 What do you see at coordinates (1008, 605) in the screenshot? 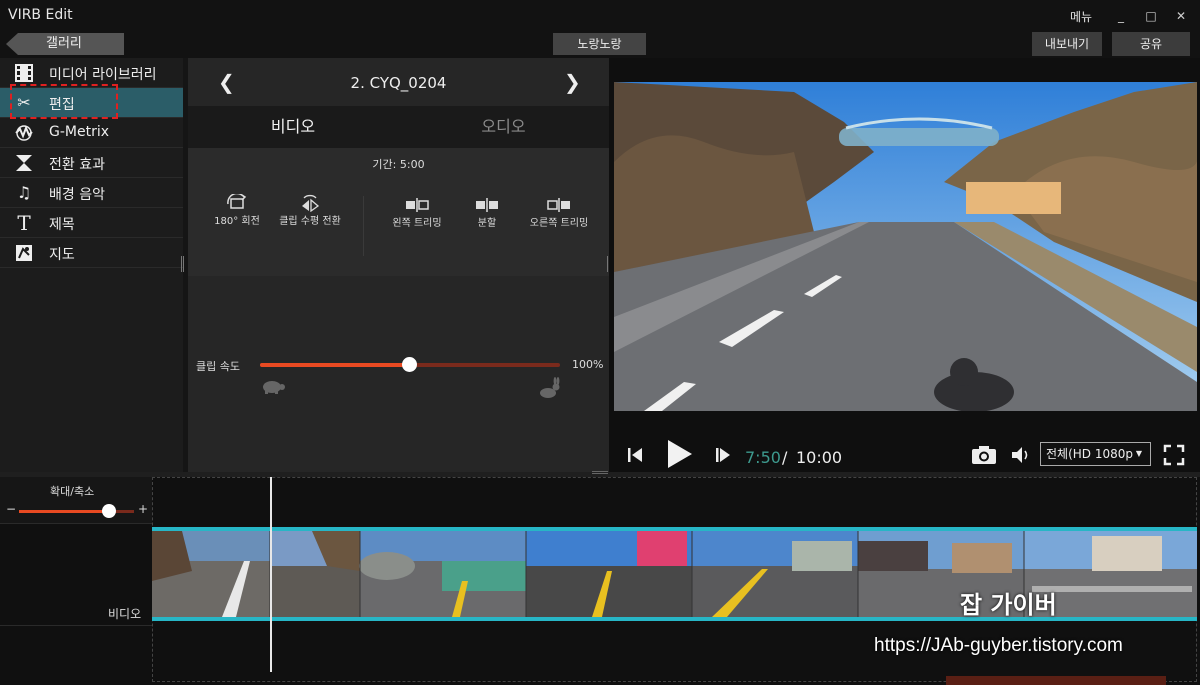
I see `watermark-name: 잡 가이버` at bounding box center [1008, 605].